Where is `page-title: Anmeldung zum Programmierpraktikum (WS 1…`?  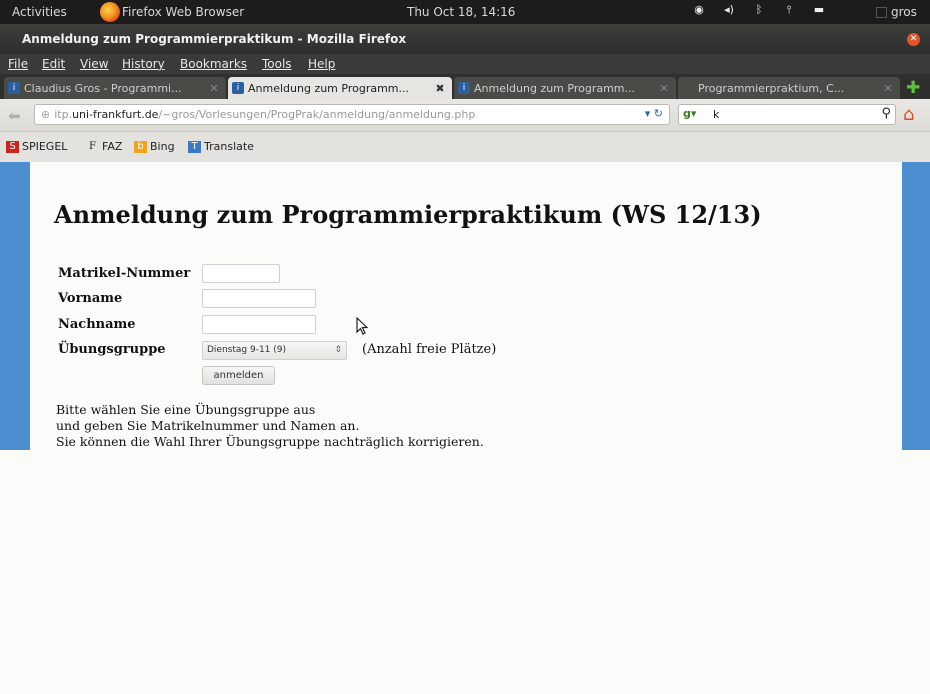
page-title: Anmeldung zum Programmierpraktikum (WS 1… is located at coordinates (408, 214).